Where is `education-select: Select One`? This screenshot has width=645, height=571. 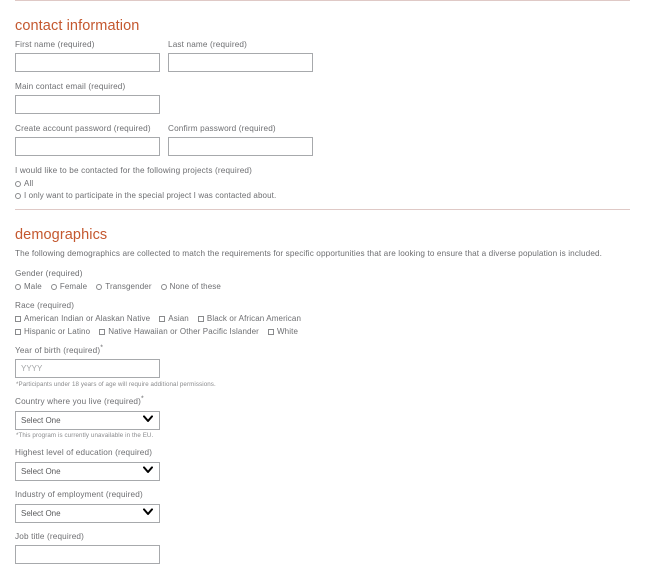 education-select: Select One is located at coordinates (87, 471).